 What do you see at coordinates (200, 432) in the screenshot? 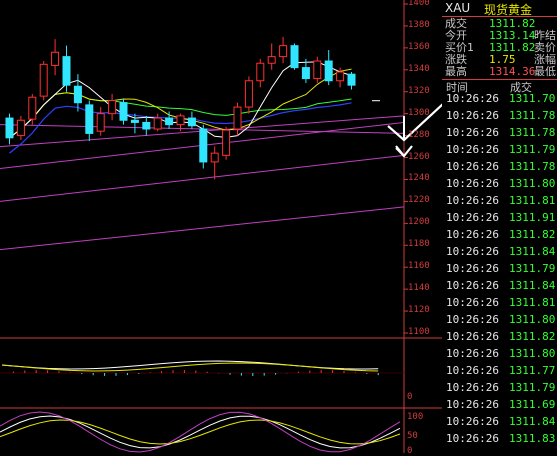
I see `kdj-j-line` at bounding box center [200, 432].